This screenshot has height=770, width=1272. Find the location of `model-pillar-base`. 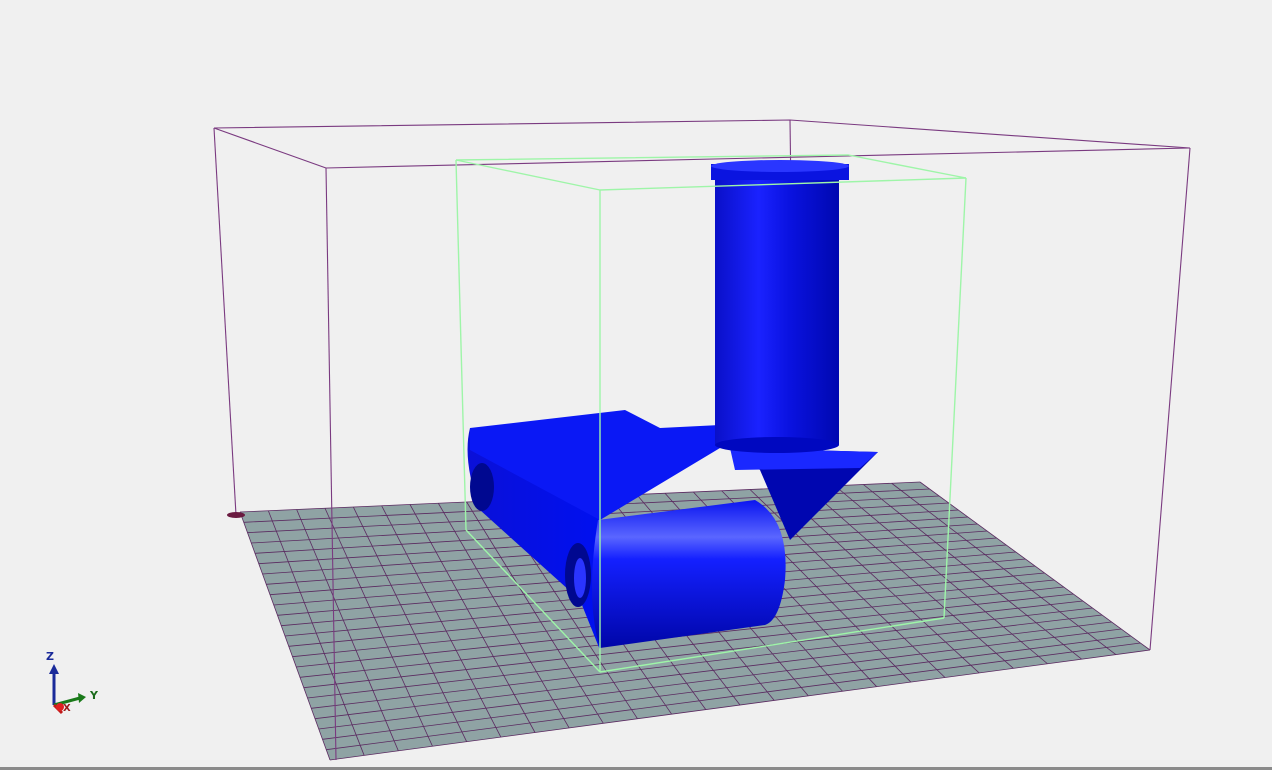

model-pillar-base is located at coordinates (777, 445).